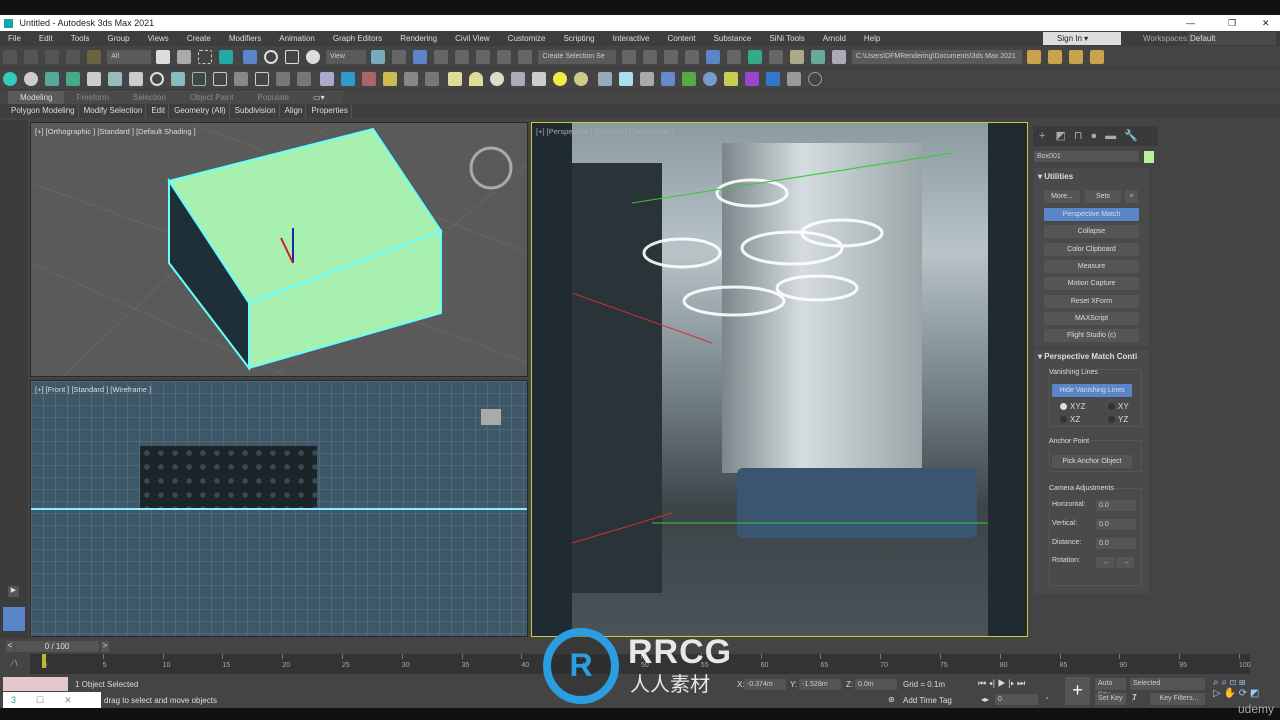 Image resolution: width=1280 pixels, height=720 pixels. What do you see at coordinates (184, 57) in the screenshot?
I see `select-by-name-icon` at bounding box center [184, 57].